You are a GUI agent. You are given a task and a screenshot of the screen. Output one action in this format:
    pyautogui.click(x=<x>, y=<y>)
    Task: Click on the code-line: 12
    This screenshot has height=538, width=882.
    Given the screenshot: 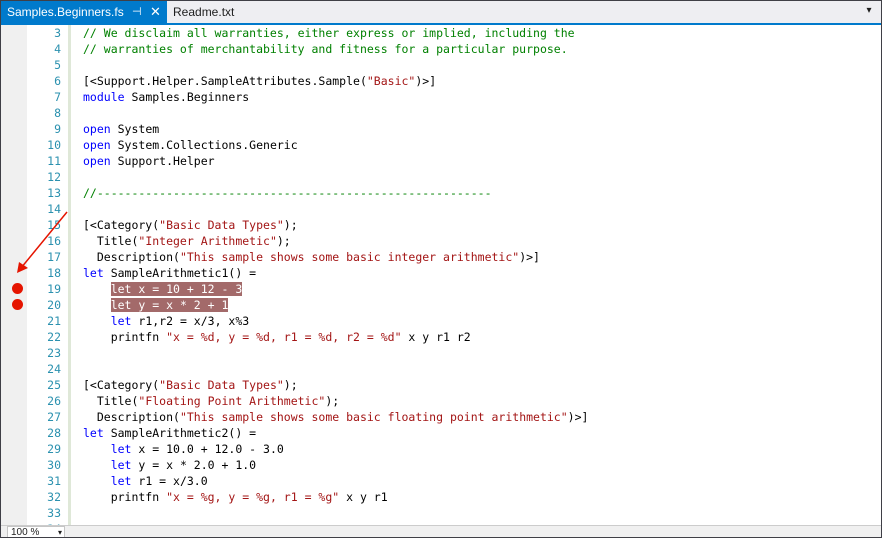 What is the action you would take?
    pyautogui.click(x=441, y=177)
    